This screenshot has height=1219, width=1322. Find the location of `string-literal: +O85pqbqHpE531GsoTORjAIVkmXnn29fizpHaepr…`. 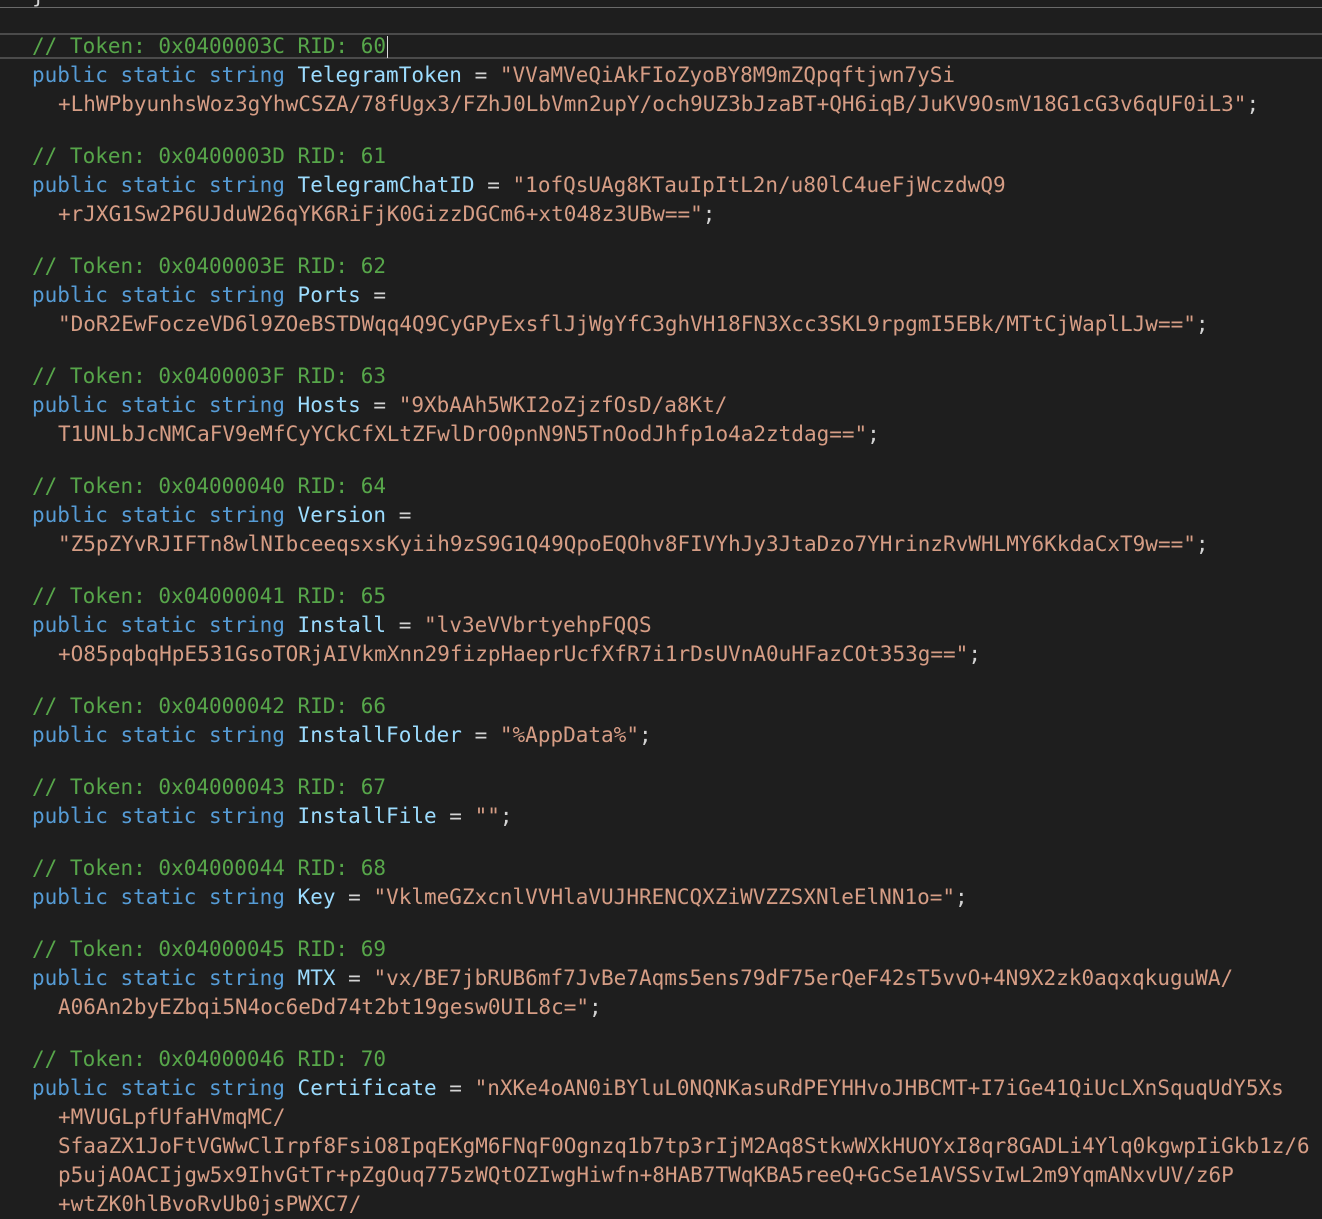

string-literal: +O85pqbqHpE531GsoTORjAIVkmXnn29fizpHaepr… is located at coordinates (513, 654).